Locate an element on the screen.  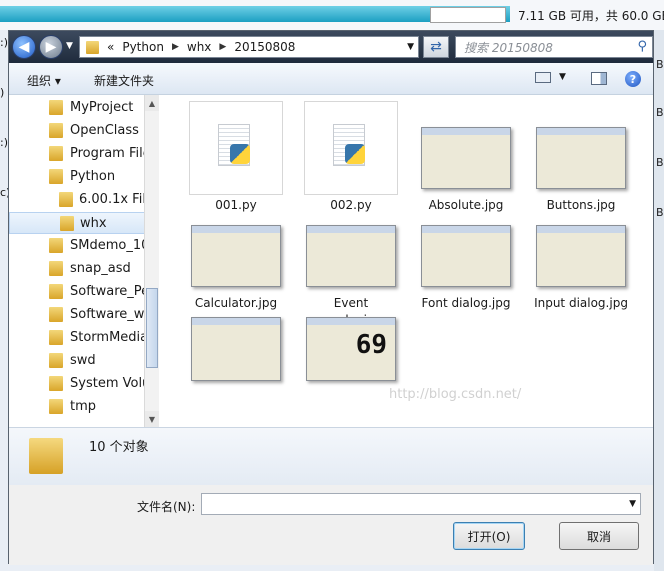
forward-button: ▶ is located at coordinates (51, 47).